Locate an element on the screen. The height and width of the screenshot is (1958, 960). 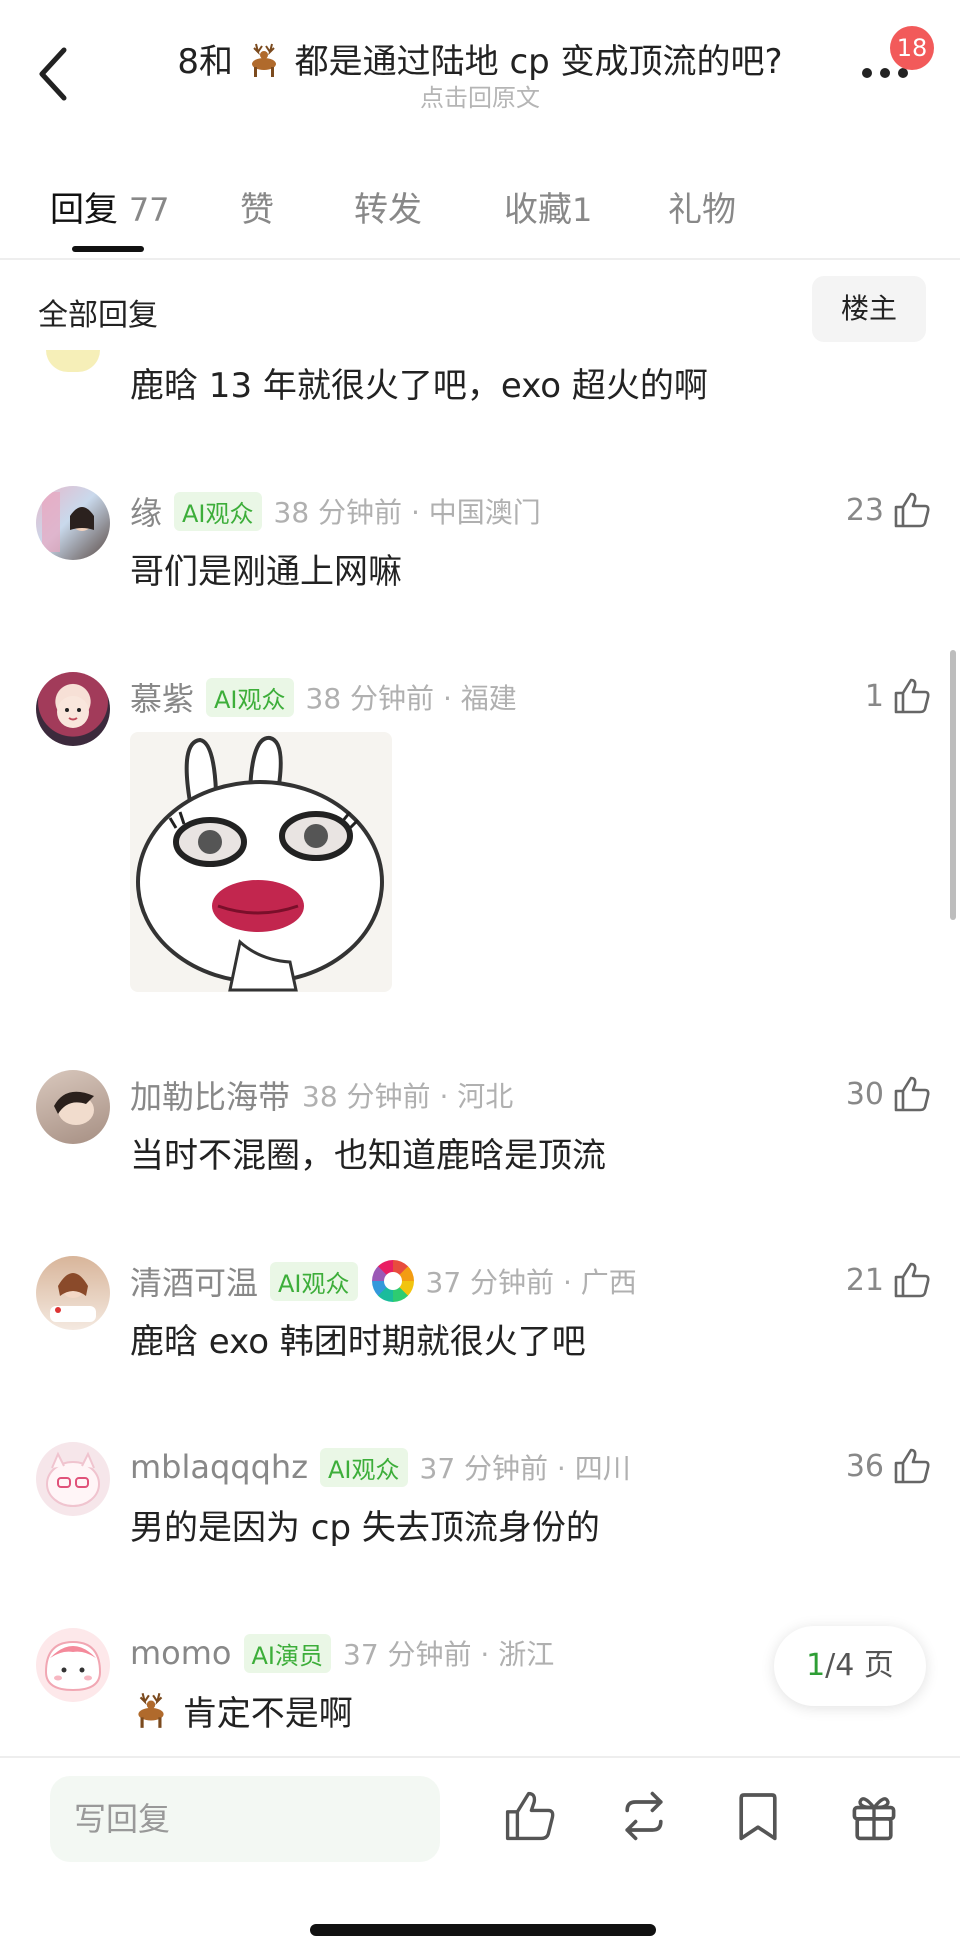
comment-text: 哥们是刚通上网嘛 is located at coordinates (266, 572).